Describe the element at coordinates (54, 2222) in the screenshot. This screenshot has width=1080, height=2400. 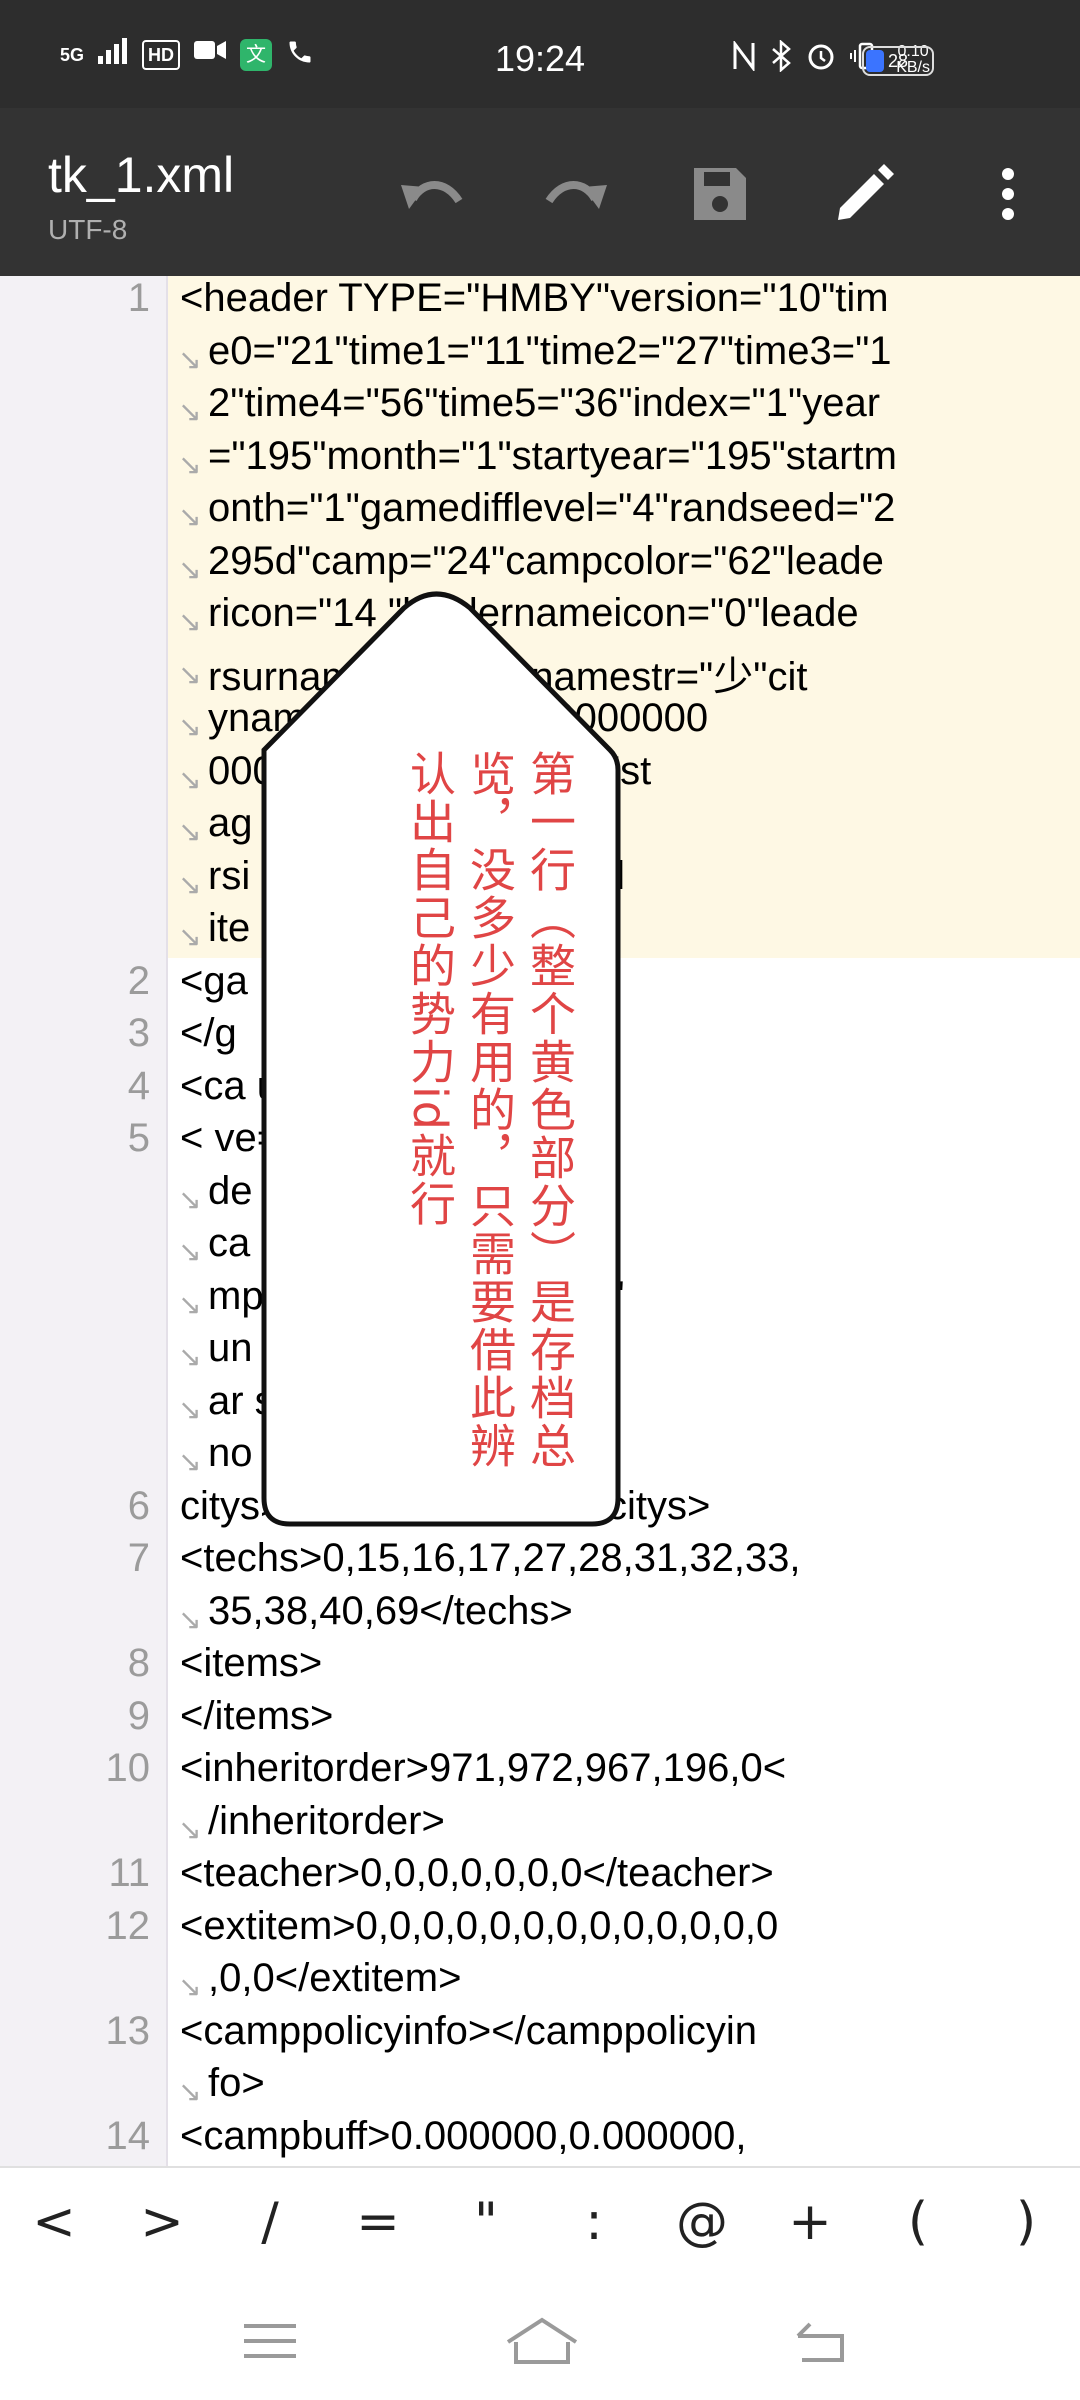
I see `symbol-key: <` at that location.